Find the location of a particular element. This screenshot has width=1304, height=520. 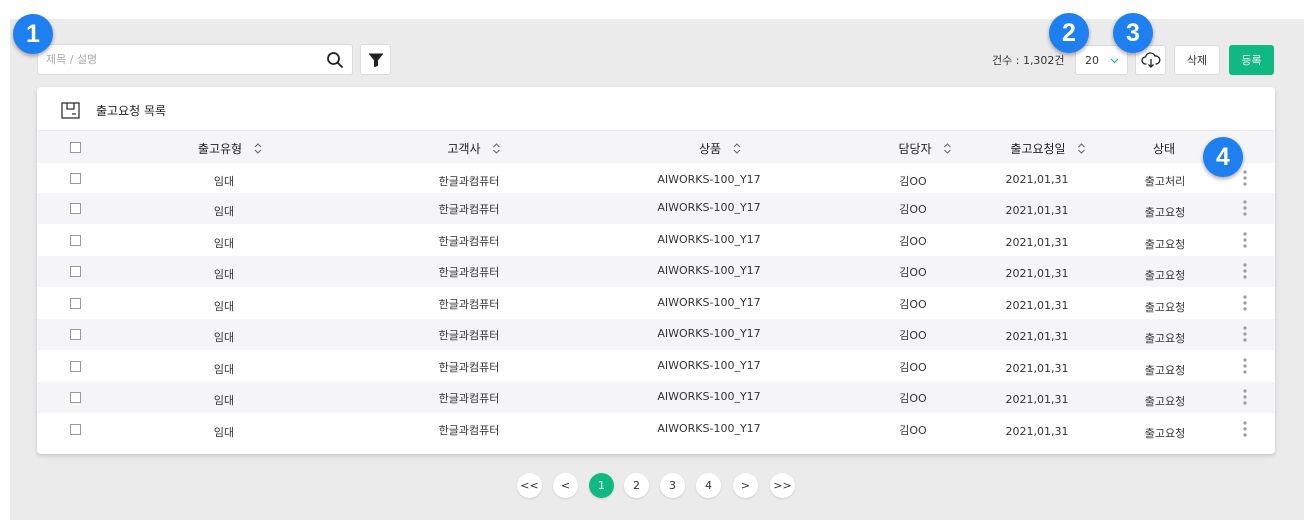

box-icon is located at coordinates (70, 110).